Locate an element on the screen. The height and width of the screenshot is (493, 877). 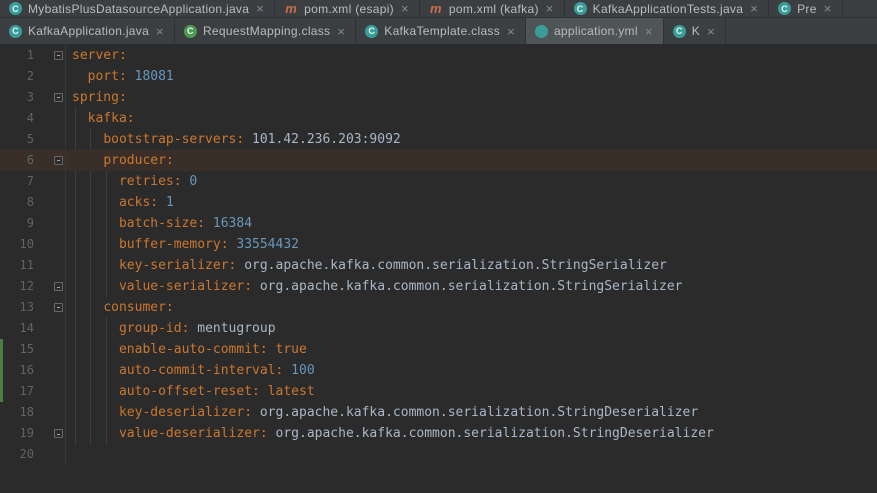
tab-k: C K × is located at coordinates (695, 31).